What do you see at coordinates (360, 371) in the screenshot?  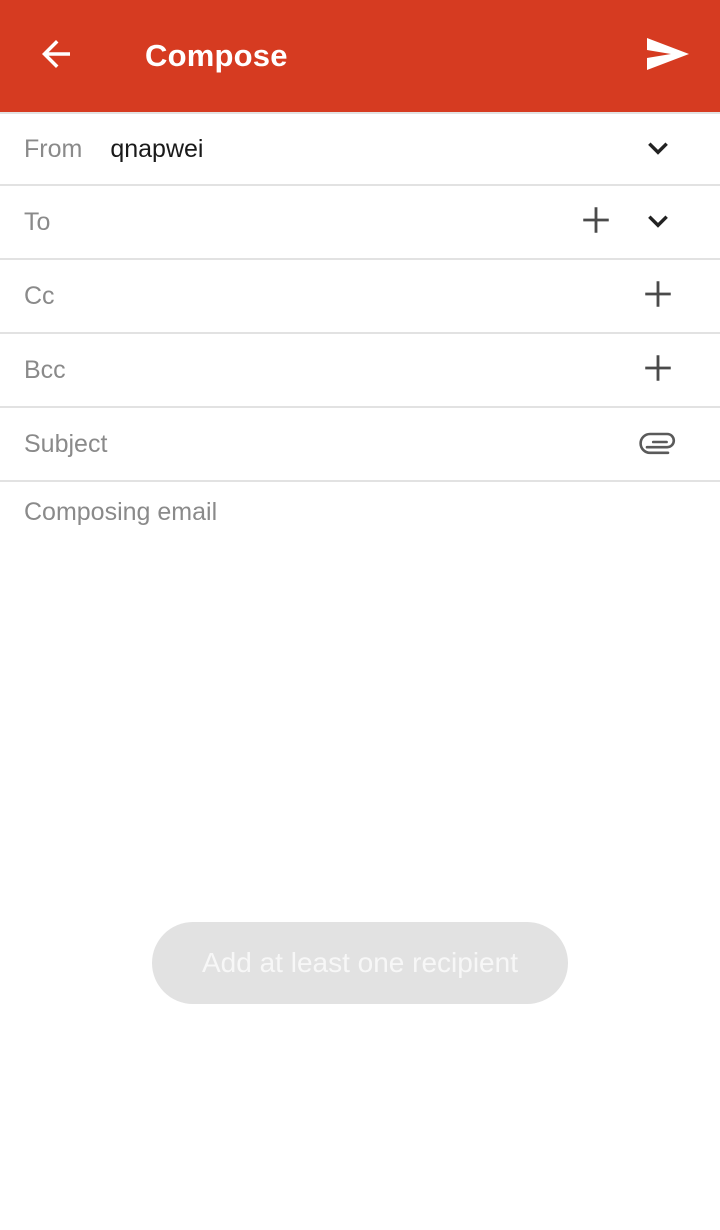 I see `field-row-bcc: Bcc` at bounding box center [360, 371].